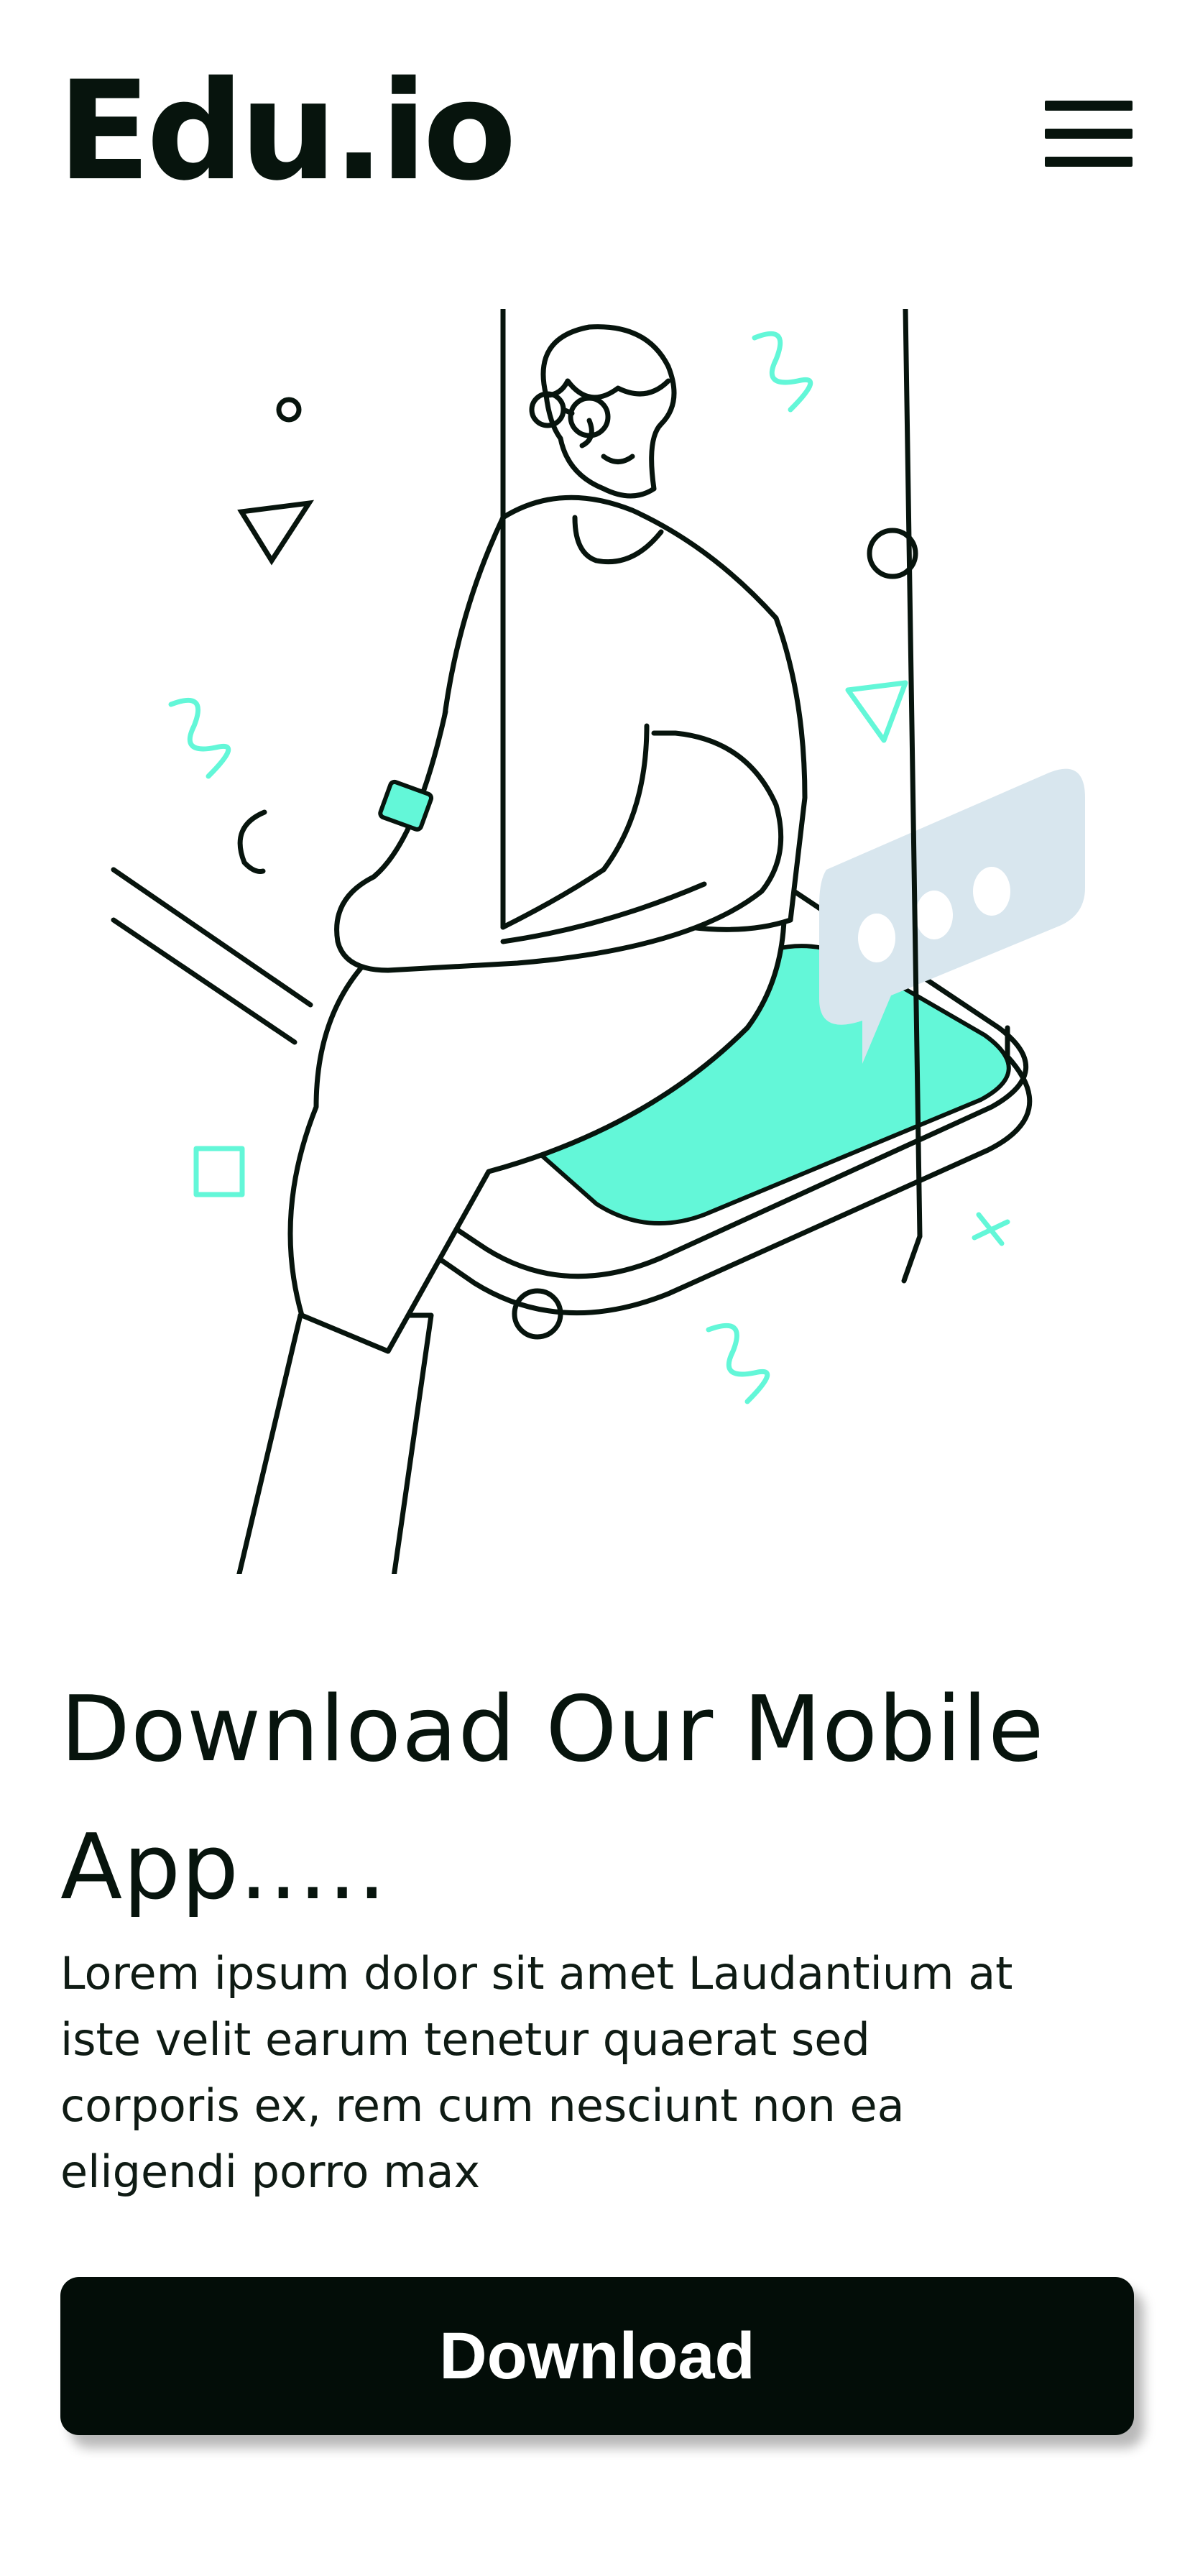 Image resolution: width=1190 pixels, height=2576 pixels. Describe the element at coordinates (287, 131) in the screenshot. I see `app-logo: Edu.io` at that location.